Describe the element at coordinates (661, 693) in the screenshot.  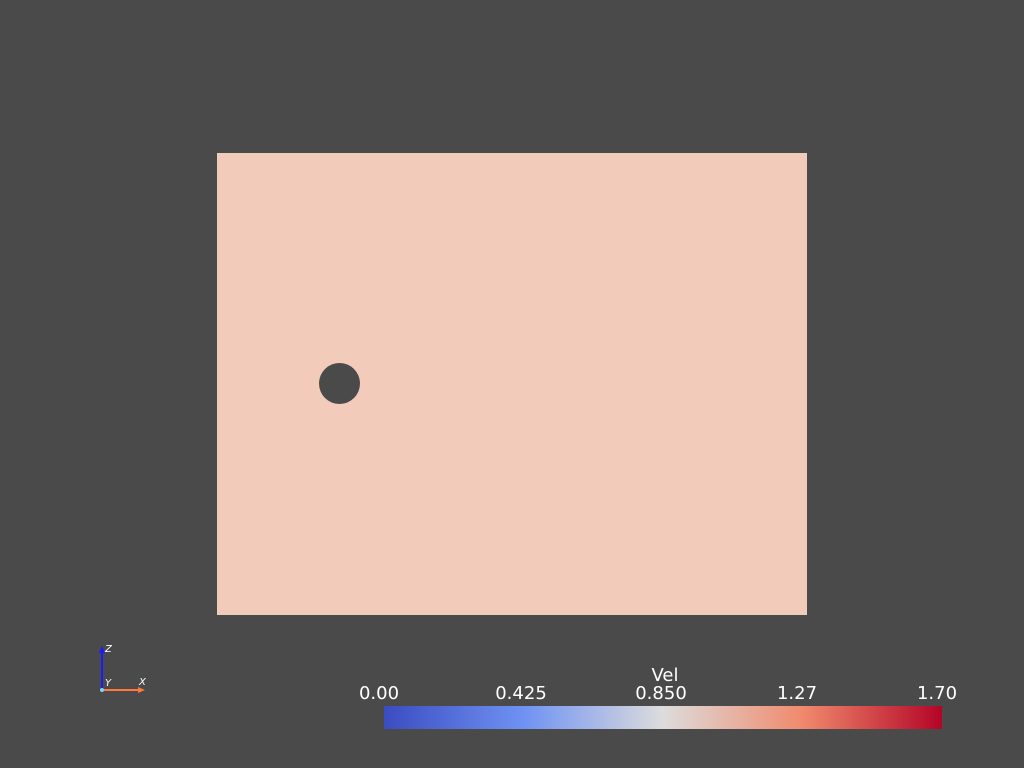
I see `colorbar-tick-label: 0.850` at that location.